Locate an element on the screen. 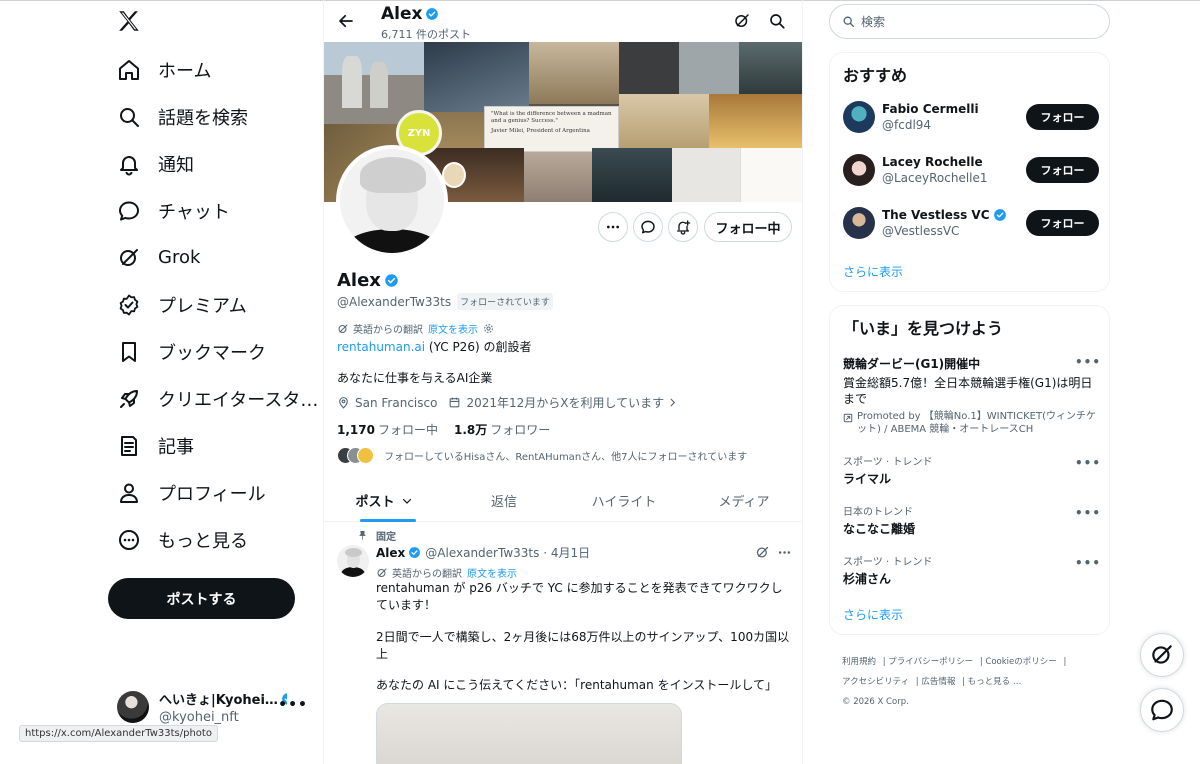 The width and height of the screenshot is (1200, 764). promoted-title: 競輪ダービー(G1)開催中 is located at coordinates (912, 364).